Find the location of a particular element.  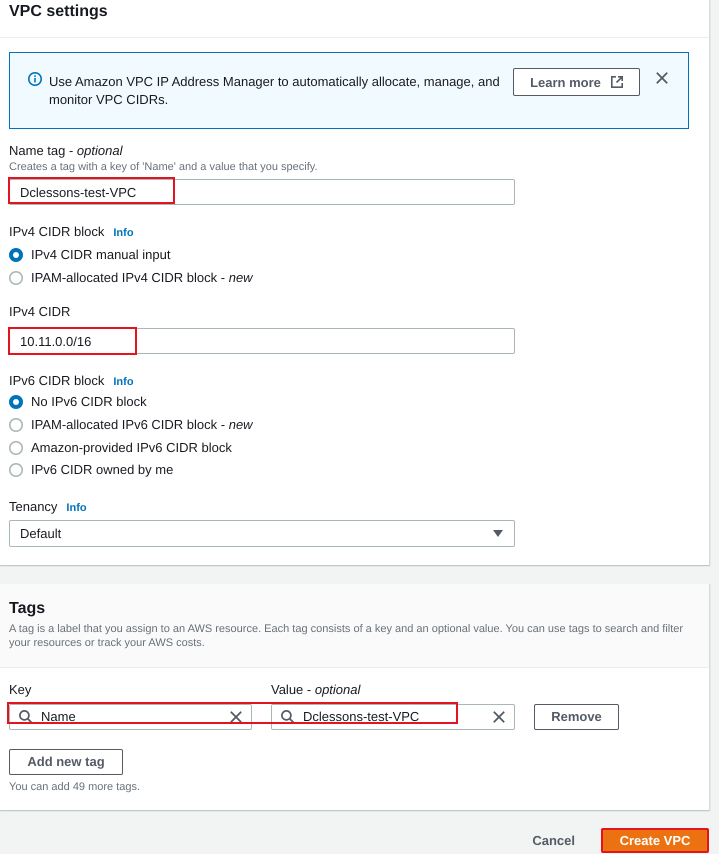

external-link-icon is located at coordinates (616, 82).